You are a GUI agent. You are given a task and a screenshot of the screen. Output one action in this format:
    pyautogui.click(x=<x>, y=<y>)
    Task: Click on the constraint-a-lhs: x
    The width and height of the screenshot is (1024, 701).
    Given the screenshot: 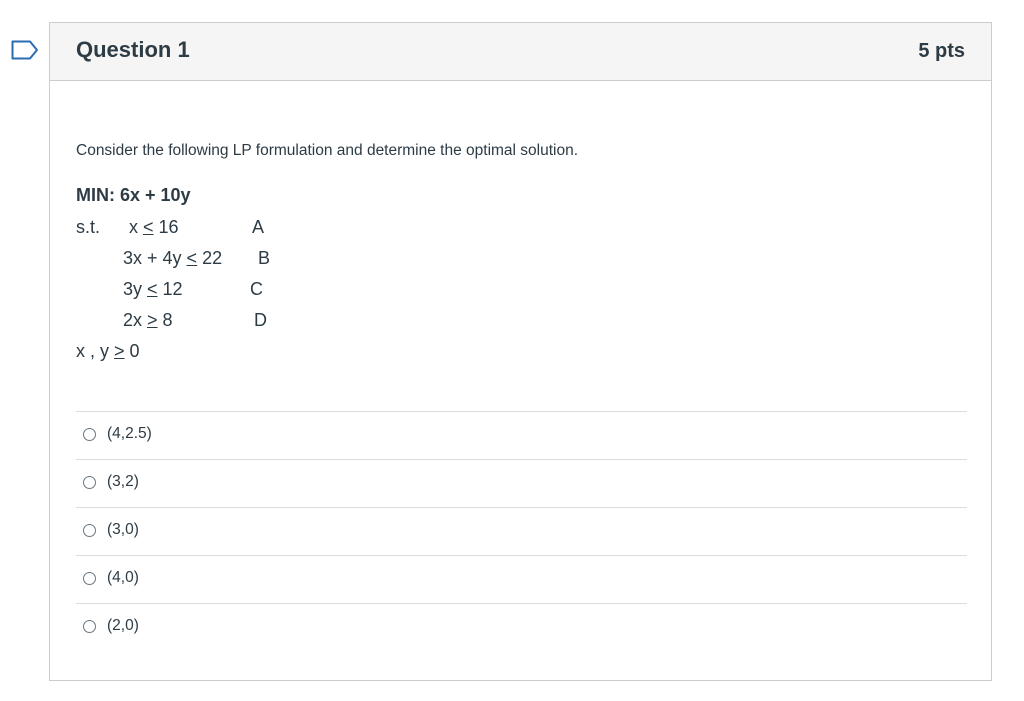 What is the action you would take?
    pyautogui.click(x=136, y=227)
    